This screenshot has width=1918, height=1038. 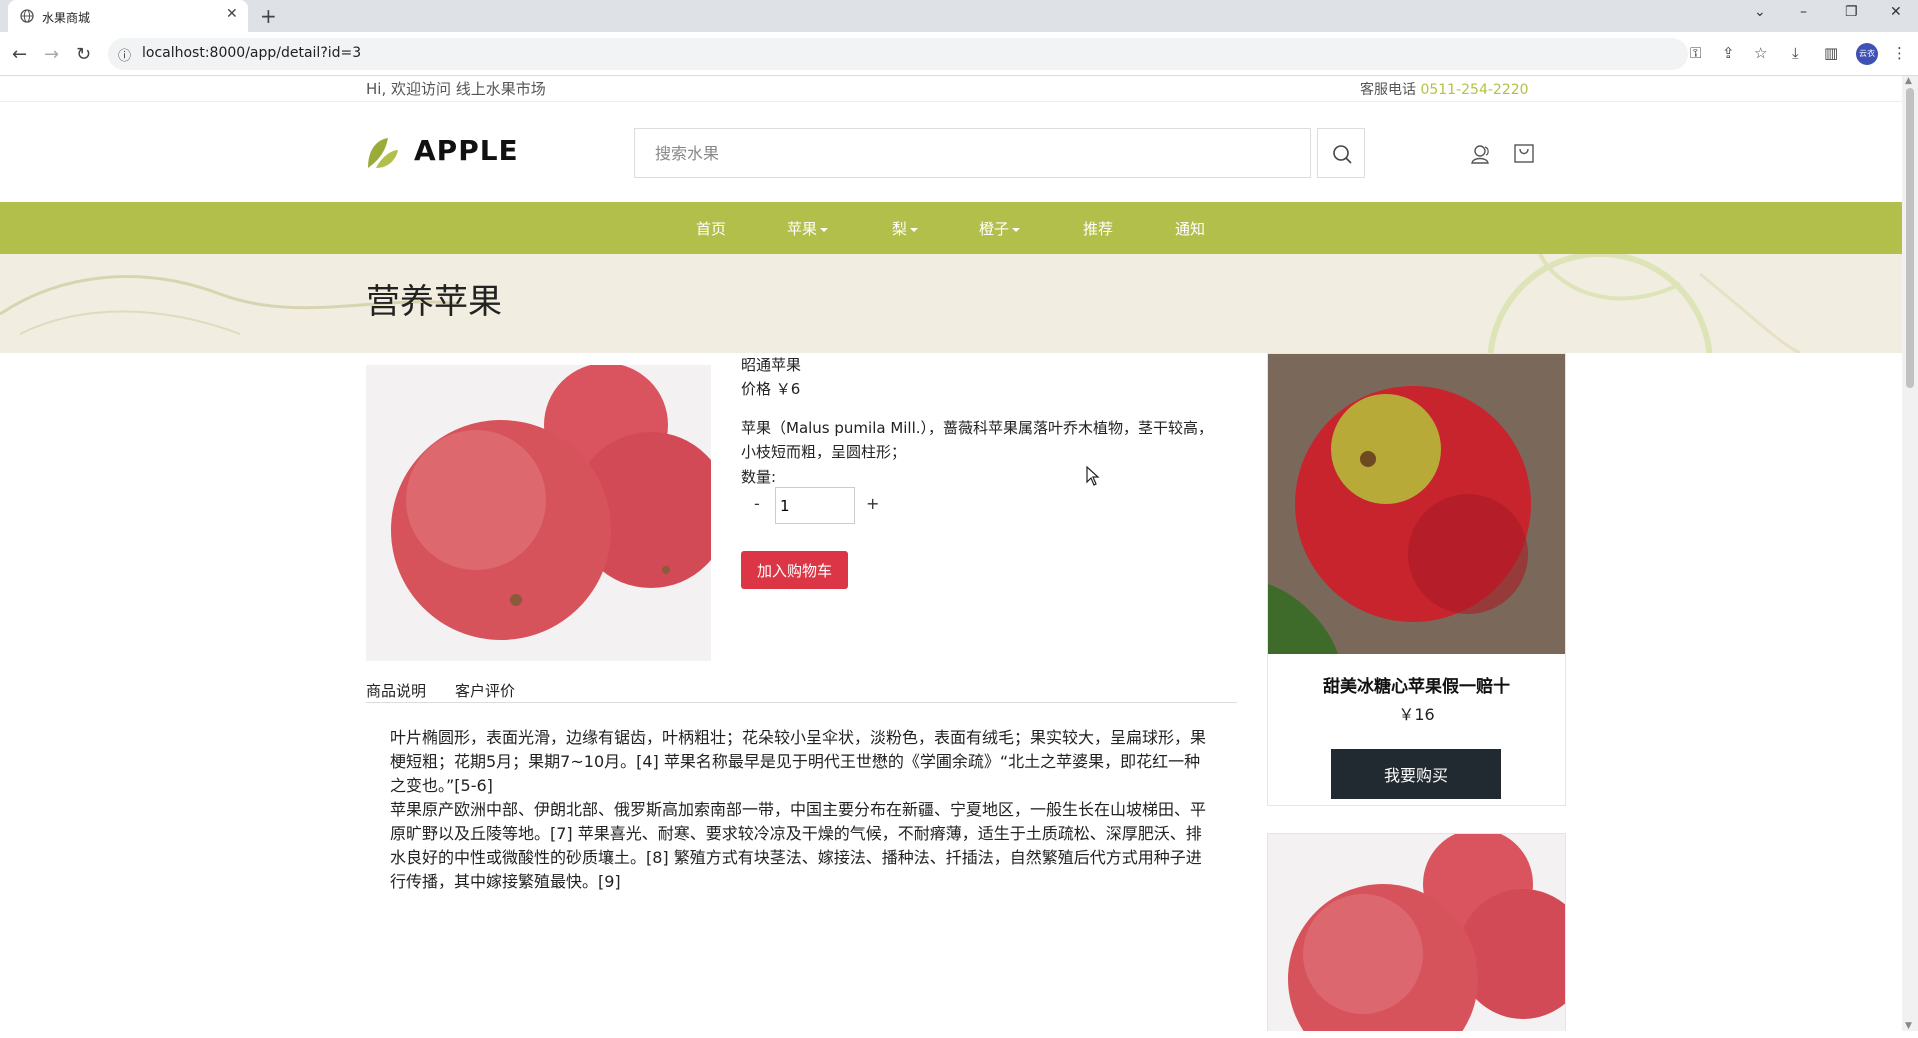 I want to click on quantity-decrease-button: -, so click(x=757, y=503).